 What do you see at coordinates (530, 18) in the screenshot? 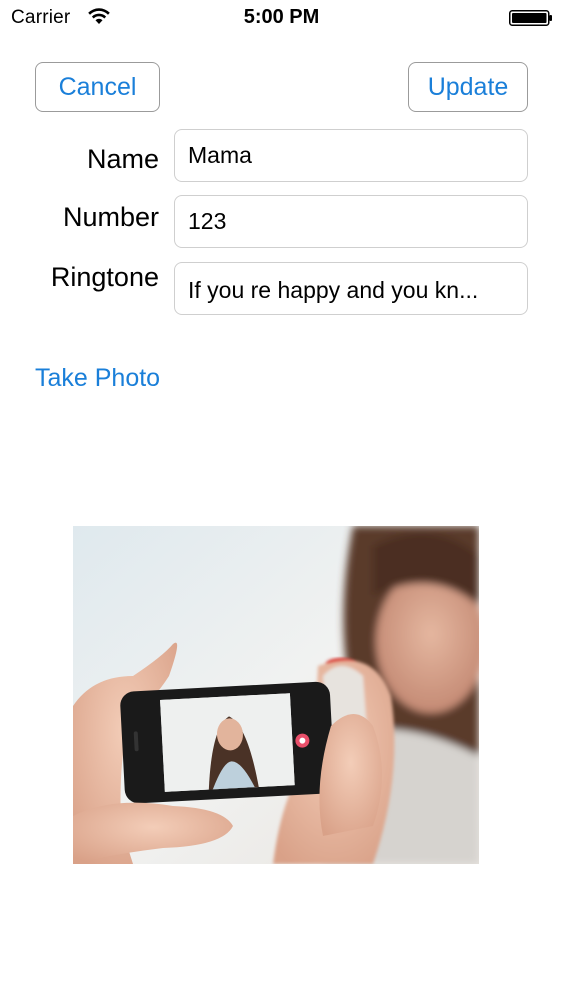
I see `battery-icon` at bounding box center [530, 18].